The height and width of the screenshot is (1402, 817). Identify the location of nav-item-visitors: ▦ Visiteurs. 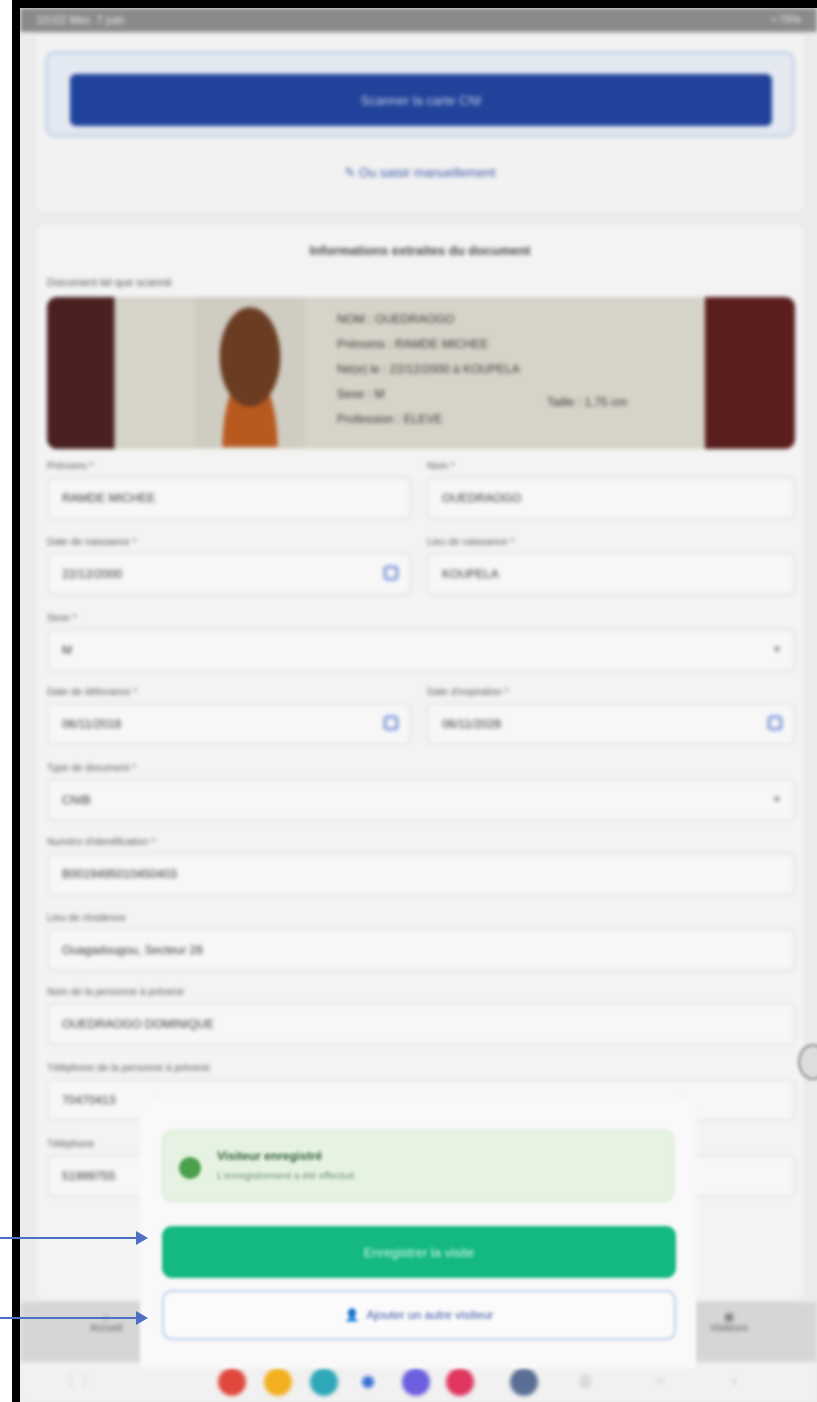
(729, 1323).